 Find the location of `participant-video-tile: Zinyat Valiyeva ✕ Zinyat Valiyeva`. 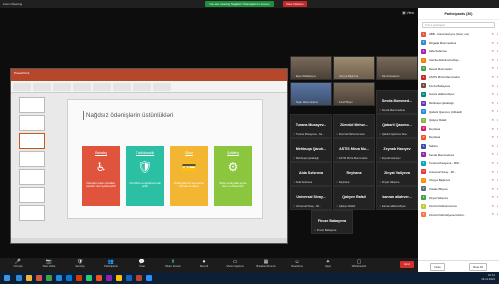

participant-video-tile: Zinyat Valiyeva ✕ Zinyat Valiyeva is located at coordinates (397, 174).